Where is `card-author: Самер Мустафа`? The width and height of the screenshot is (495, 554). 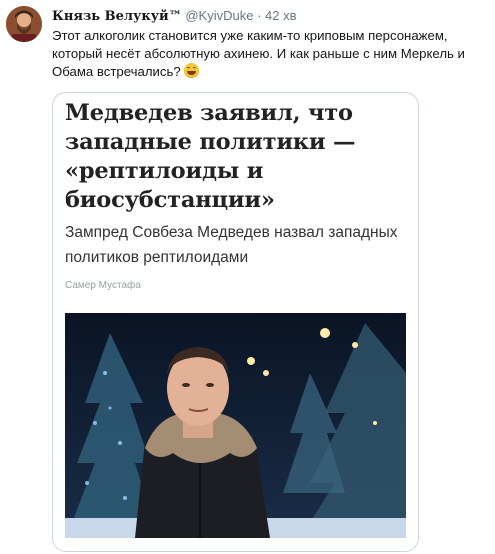
card-author: Самер Мустафа is located at coordinates (103, 285).